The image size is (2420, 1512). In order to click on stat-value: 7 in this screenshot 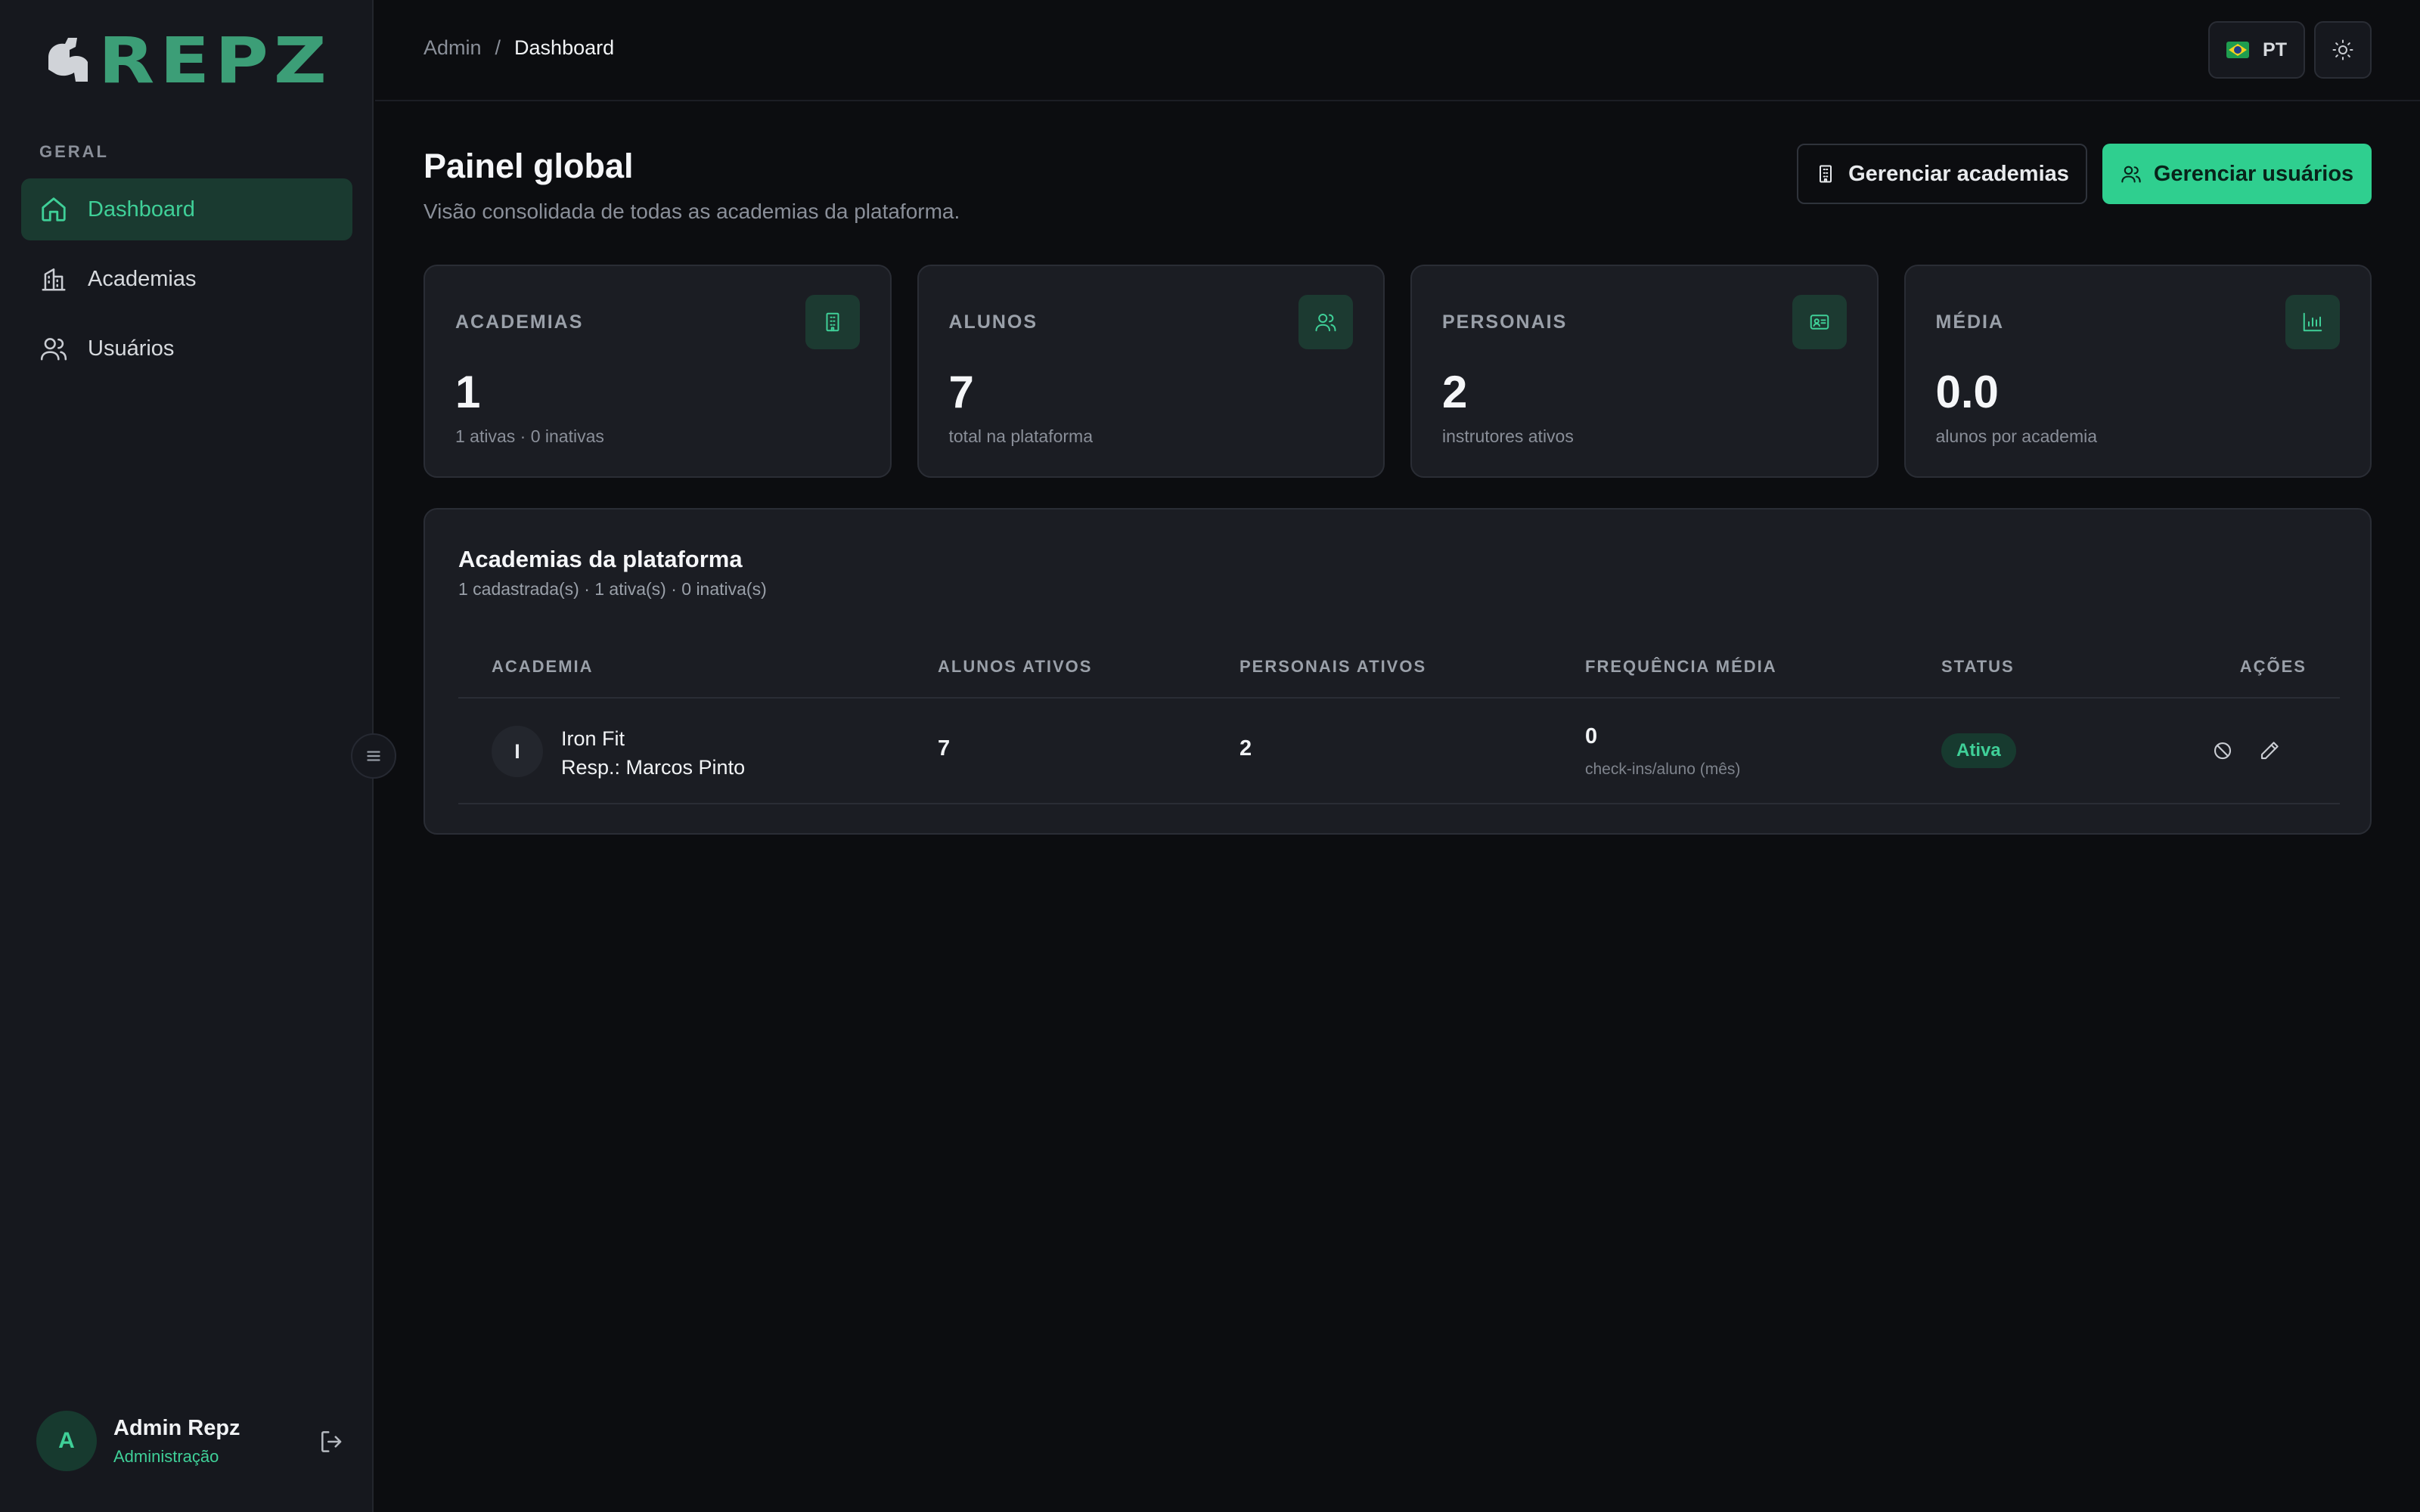, I will do `click(961, 392)`.